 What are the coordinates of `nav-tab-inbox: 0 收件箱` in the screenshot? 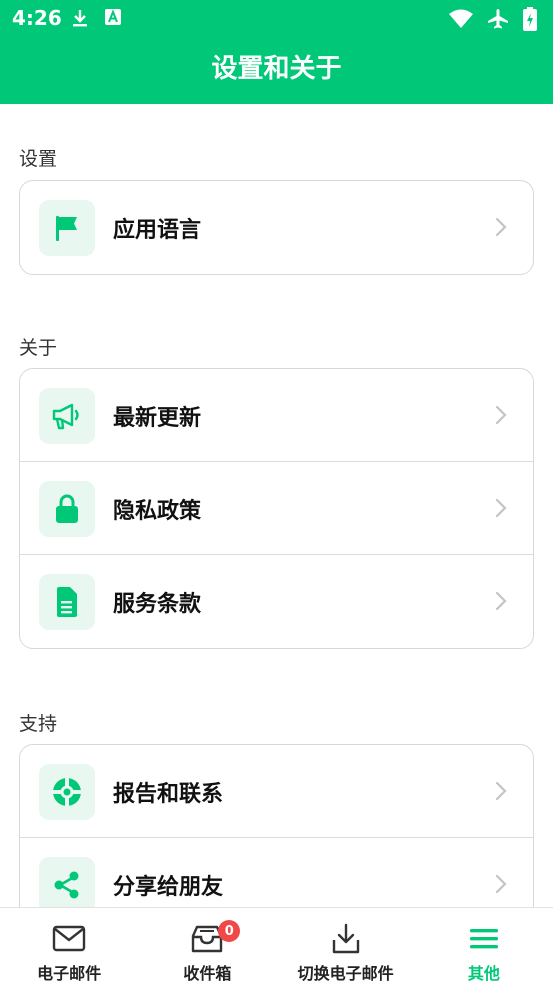 It's located at (207, 945).